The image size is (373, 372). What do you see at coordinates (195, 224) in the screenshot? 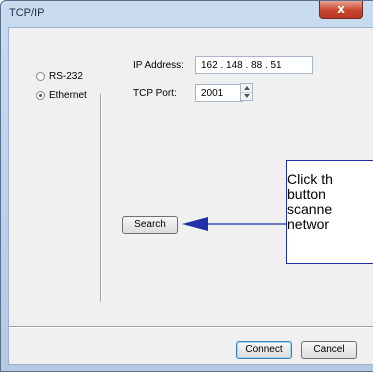
I see `arrow-head-icon` at bounding box center [195, 224].